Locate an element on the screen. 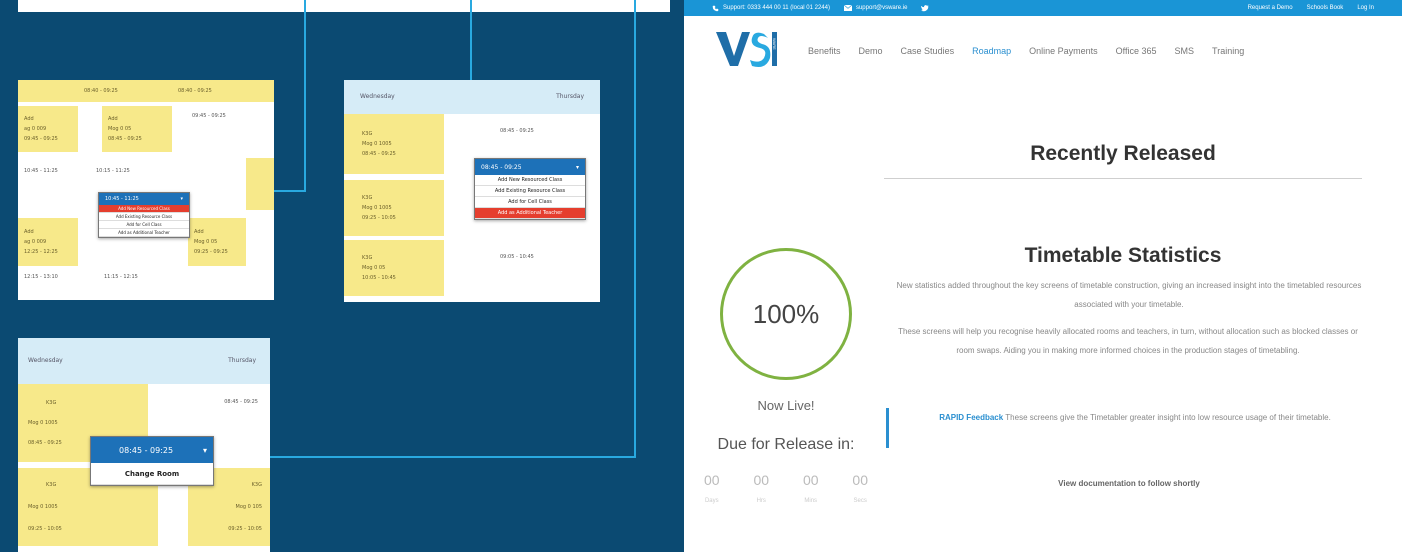 This screenshot has width=1402, height=552. countdown-minutes-unit: Mins is located at coordinates (811, 501).